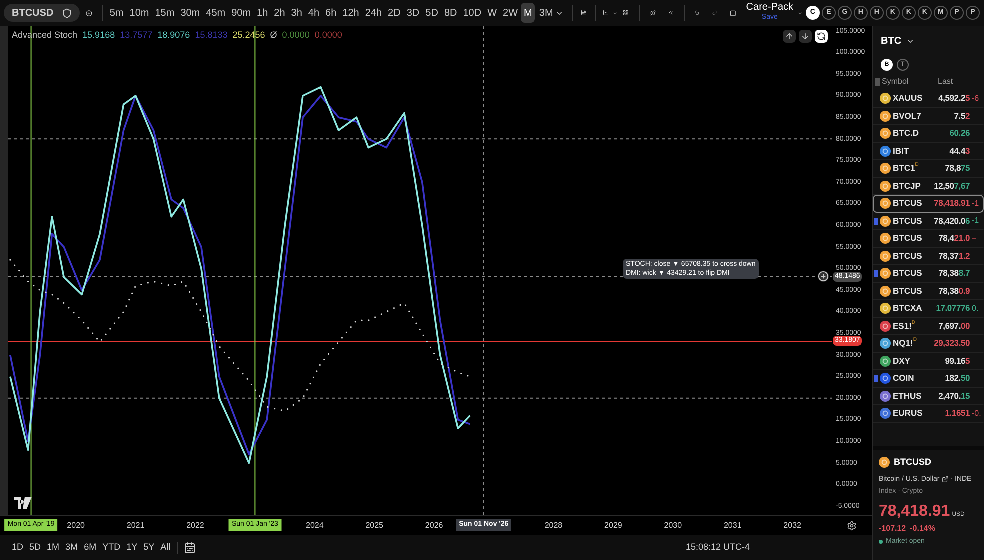  I want to click on symbol-text: ETHUS, so click(907, 396).